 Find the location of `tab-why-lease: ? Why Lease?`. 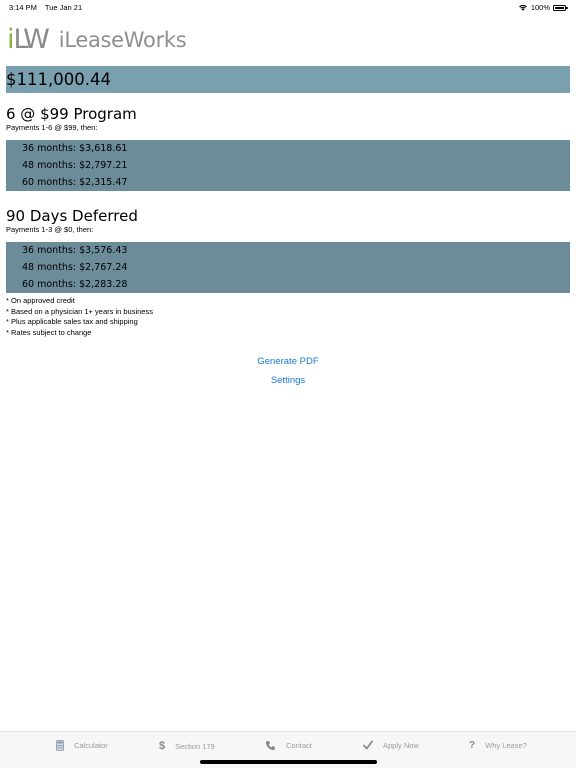

tab-why-lease: ? Why Lease? is located at coordinates (498, 745).